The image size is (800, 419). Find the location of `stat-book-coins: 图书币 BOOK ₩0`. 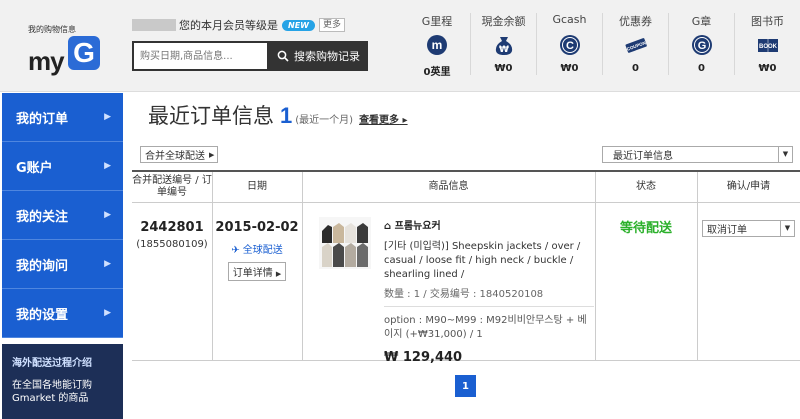

stat-book-coins: 图书币 BOOK ₩0 is located at coordinates (767, 44).